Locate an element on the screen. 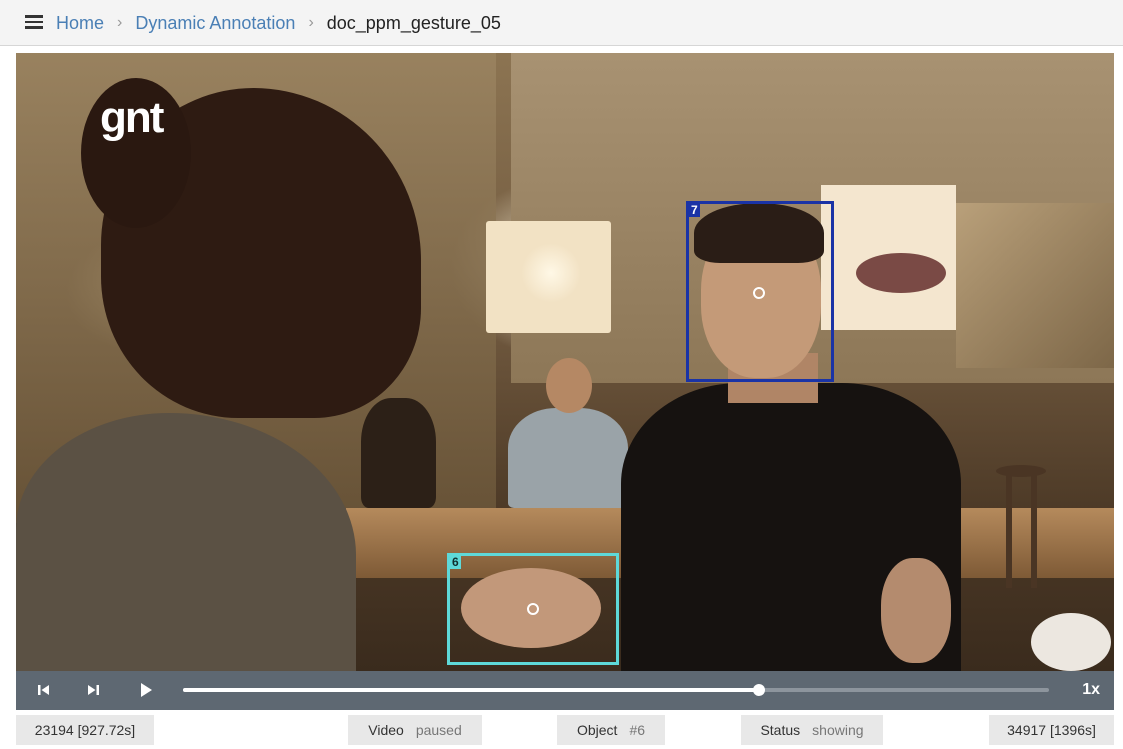  timeline-progress is located at coordinates (471, 690).